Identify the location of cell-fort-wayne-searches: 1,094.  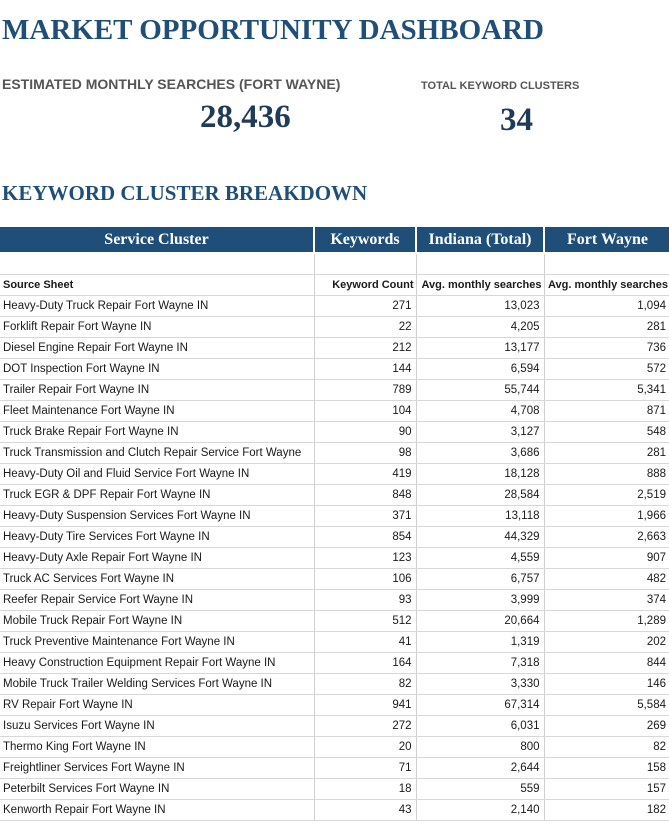
(606, 306).